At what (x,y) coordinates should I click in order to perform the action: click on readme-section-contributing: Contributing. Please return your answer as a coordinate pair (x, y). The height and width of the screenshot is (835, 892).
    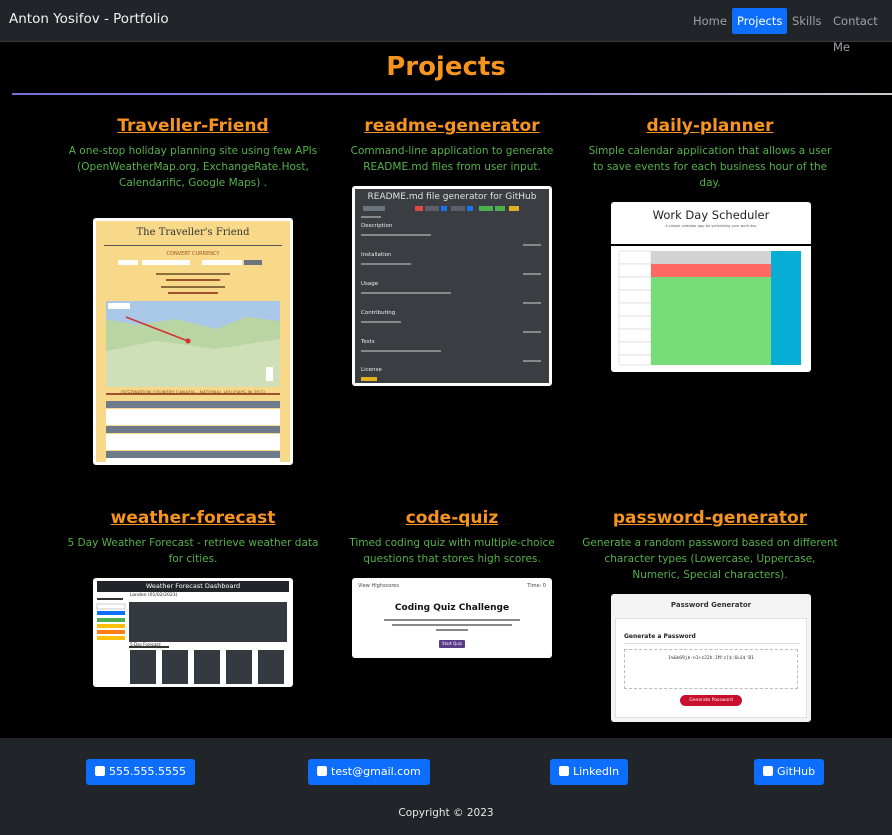
    Looking at the image, I should click on (378, 313).